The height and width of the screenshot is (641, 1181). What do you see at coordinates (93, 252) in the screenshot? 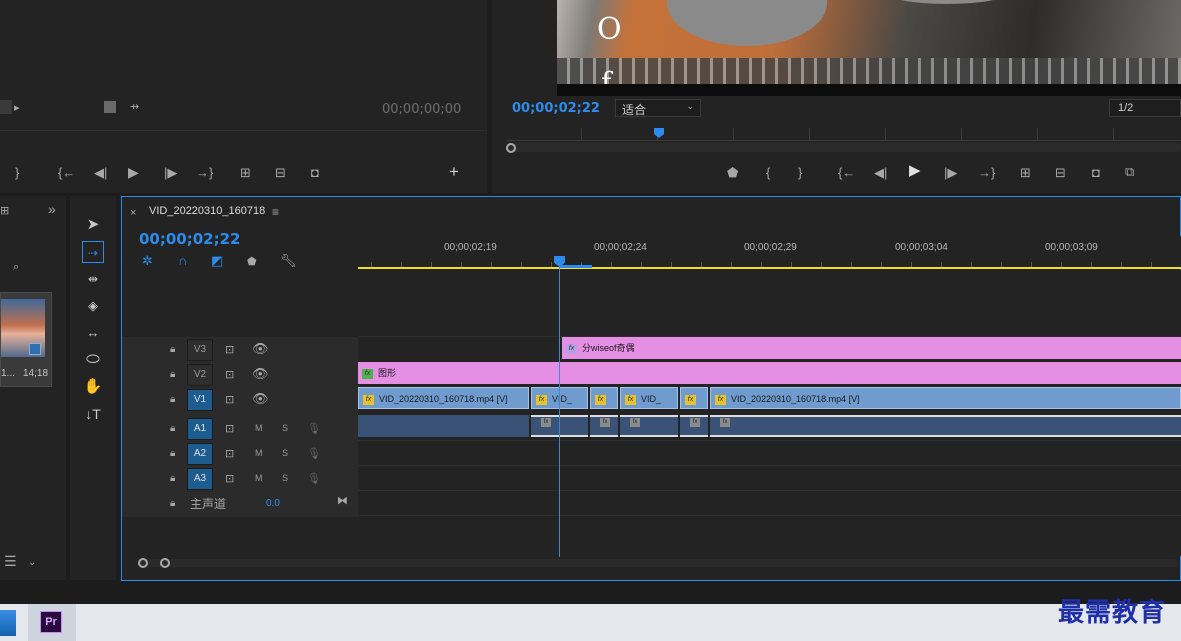
I see `track-select-tool-icon: ⇢` at bounding box center [93, 252].